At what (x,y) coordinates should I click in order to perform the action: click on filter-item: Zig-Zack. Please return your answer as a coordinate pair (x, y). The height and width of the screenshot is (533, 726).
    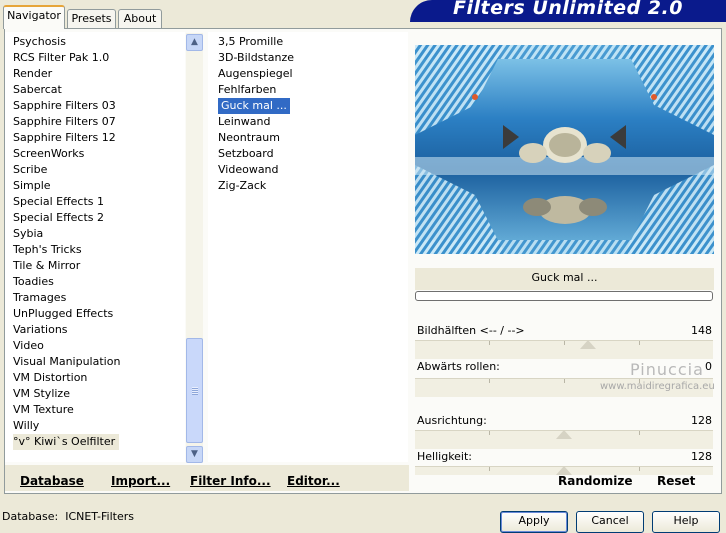
    Looking at the image, I should click on (242, 186).